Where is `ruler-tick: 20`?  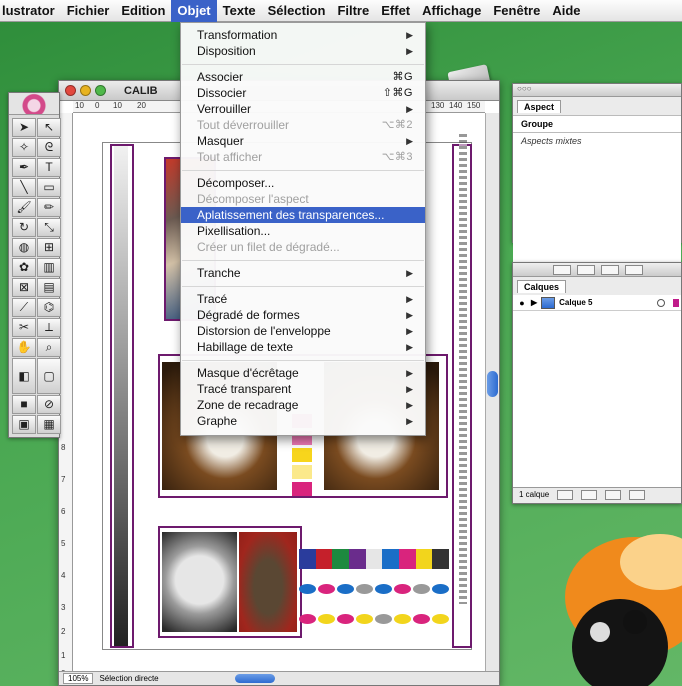 ruler-tick: 20 is located at coordinates (141, 105).